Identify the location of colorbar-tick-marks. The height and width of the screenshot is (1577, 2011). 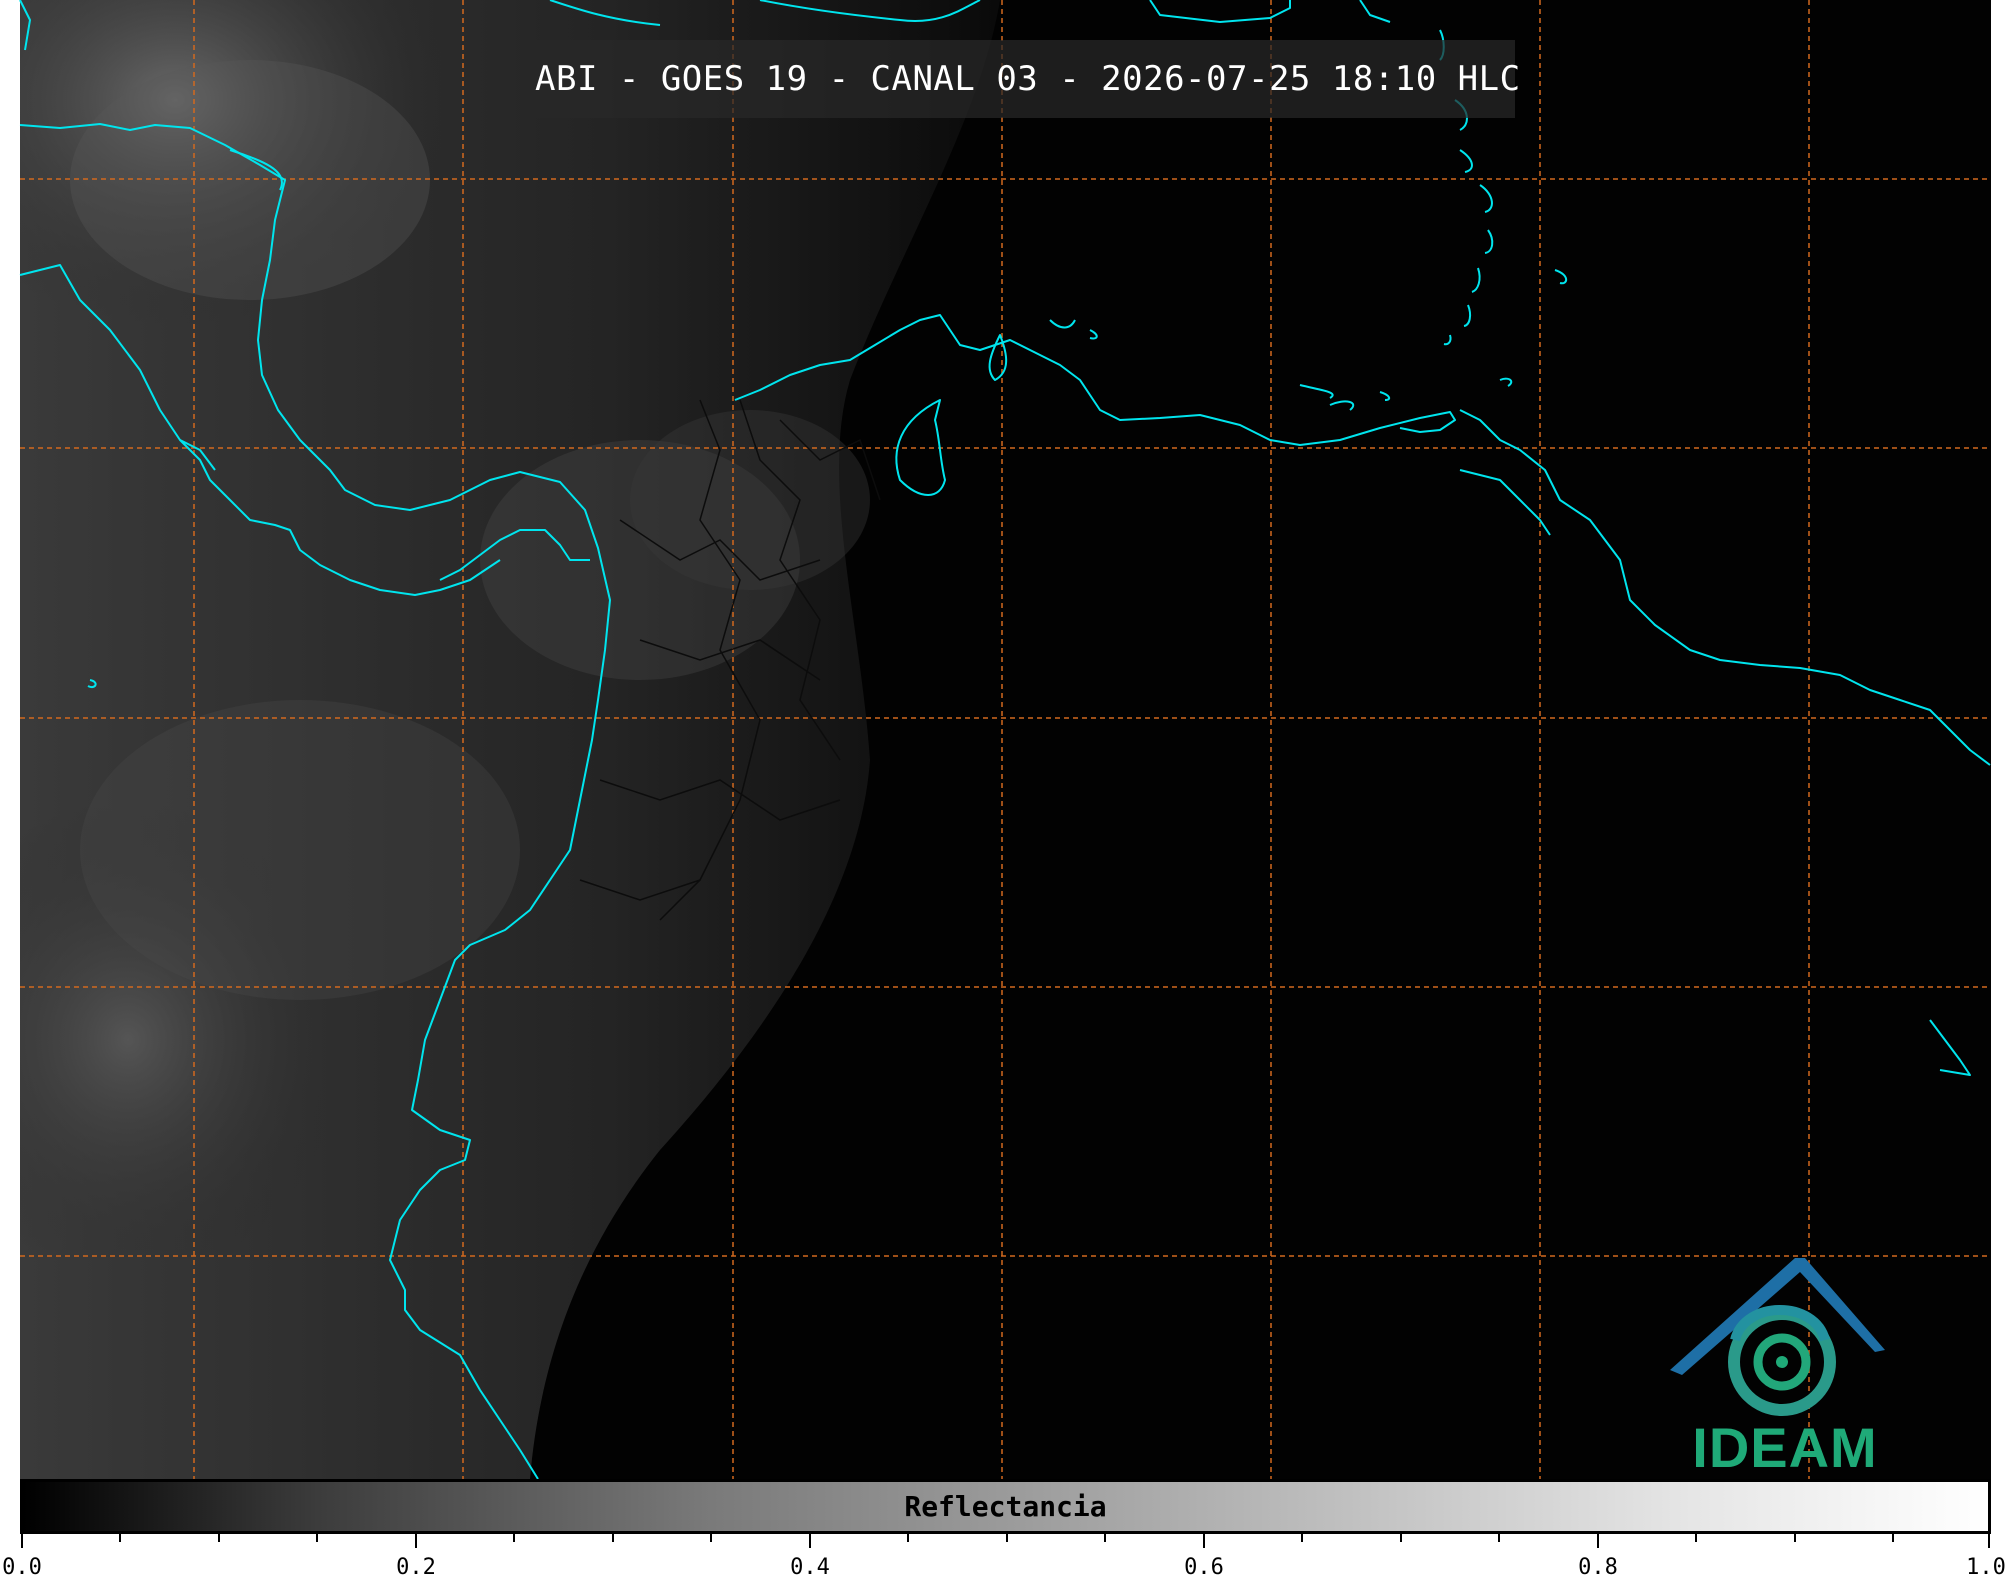
(1005, 1541).